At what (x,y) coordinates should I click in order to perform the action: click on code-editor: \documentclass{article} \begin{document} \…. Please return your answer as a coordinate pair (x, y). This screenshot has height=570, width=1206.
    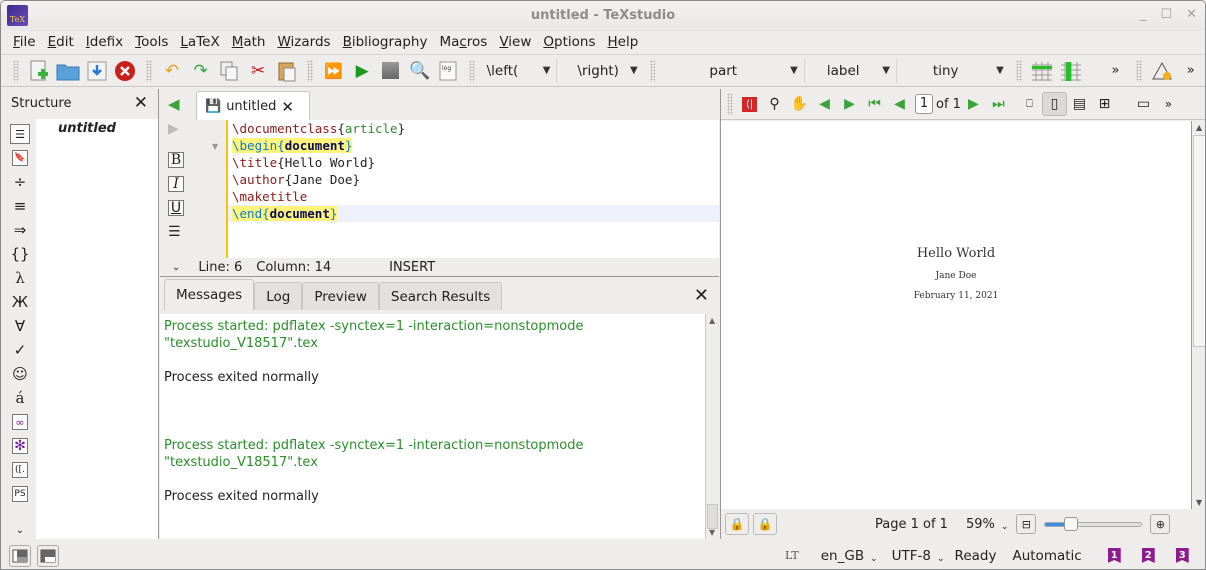
    Looking at the image, I should click on (472, 189).